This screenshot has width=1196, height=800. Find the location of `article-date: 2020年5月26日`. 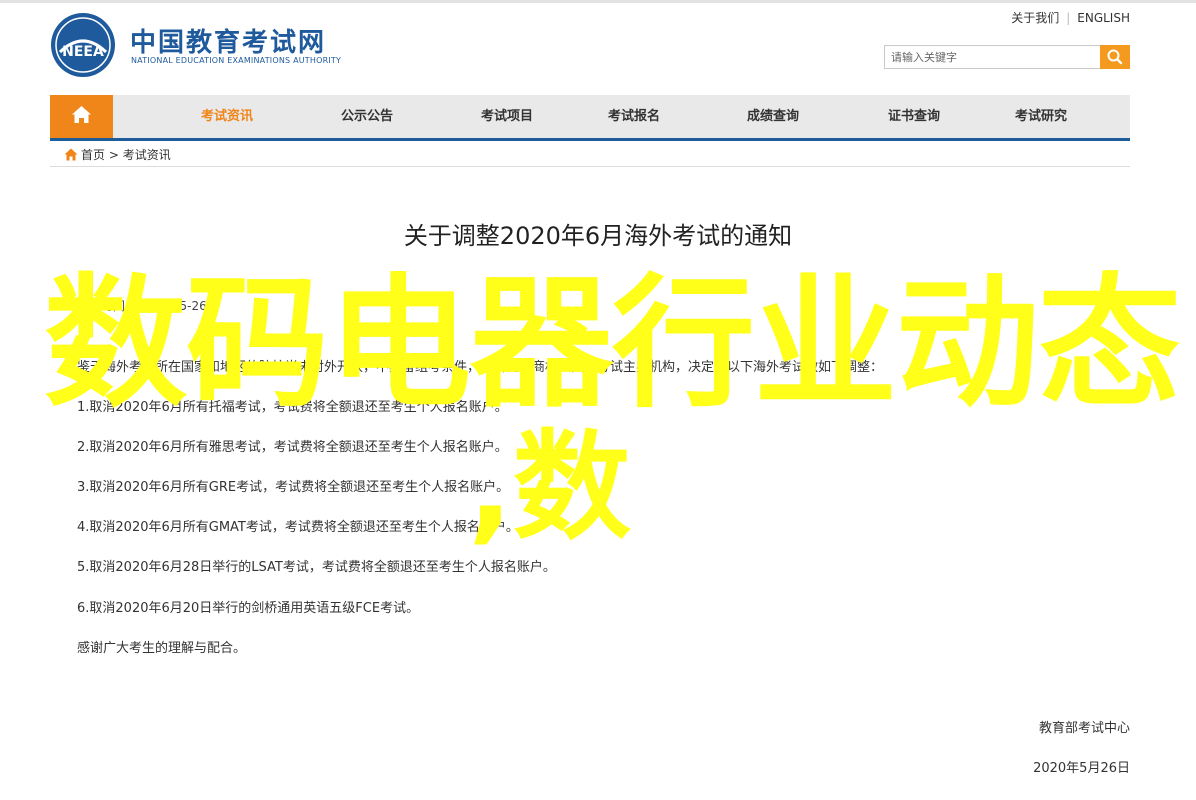

article-date: 2020年5月26日 is located at coordinates (1081, 768).